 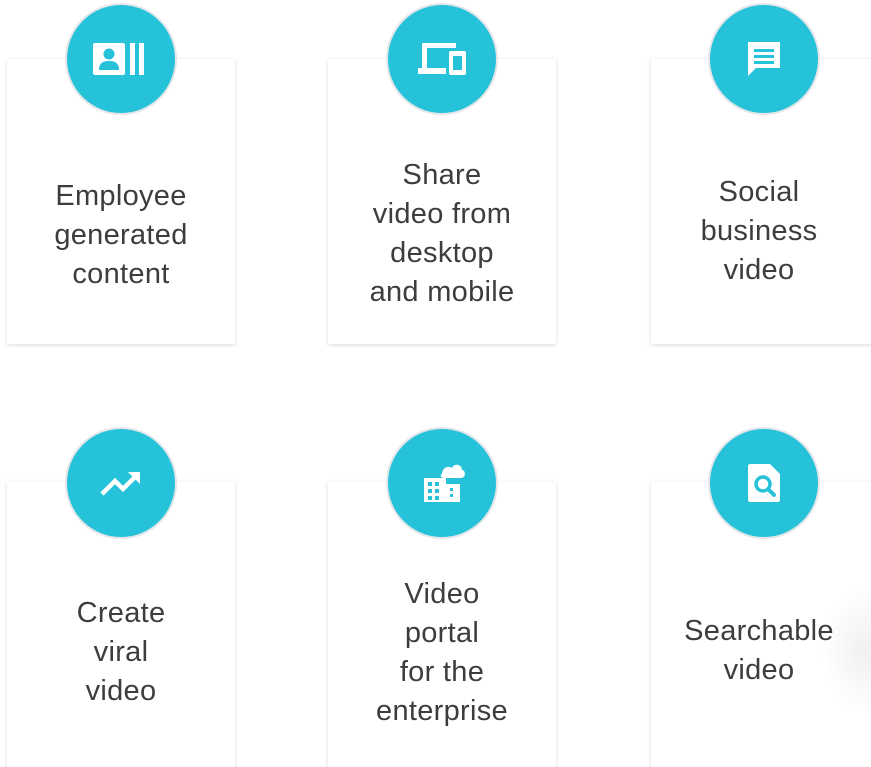 I want to click on trending-up-icon, so click(x=120, y=484).